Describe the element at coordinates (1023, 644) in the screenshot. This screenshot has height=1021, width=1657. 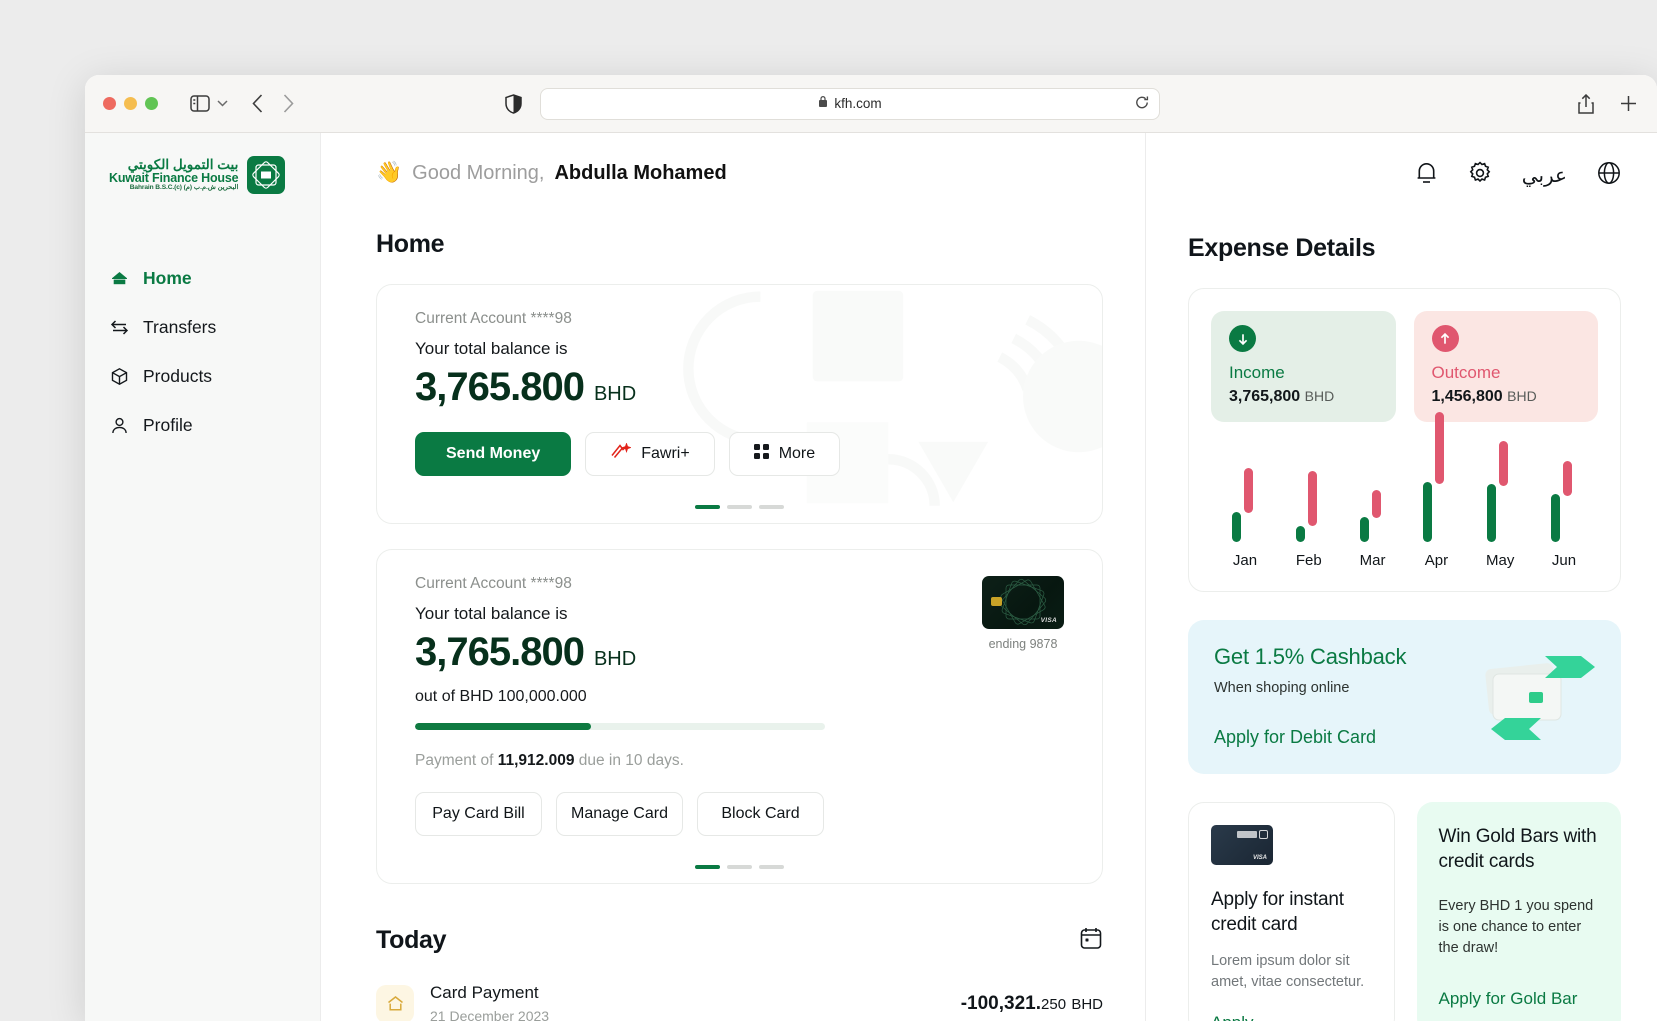
I see `card-ending-label: ending 9878` at that location.